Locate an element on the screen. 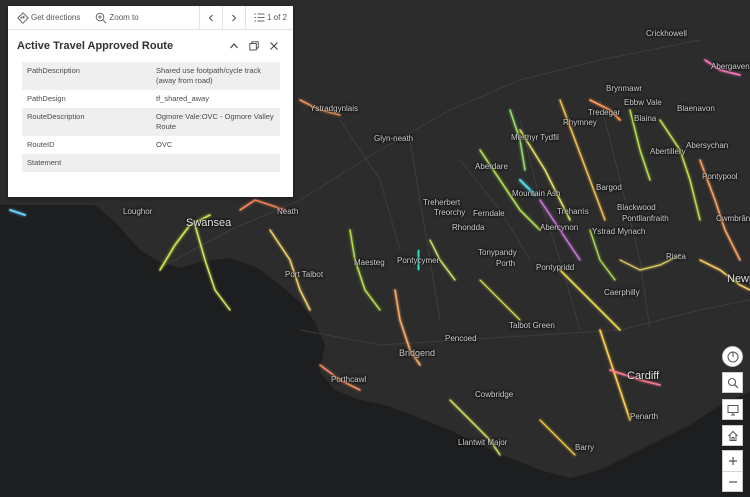 The width and height of the screenshot is (750, 497). next-feature-button is located at coordinates (233, 17).